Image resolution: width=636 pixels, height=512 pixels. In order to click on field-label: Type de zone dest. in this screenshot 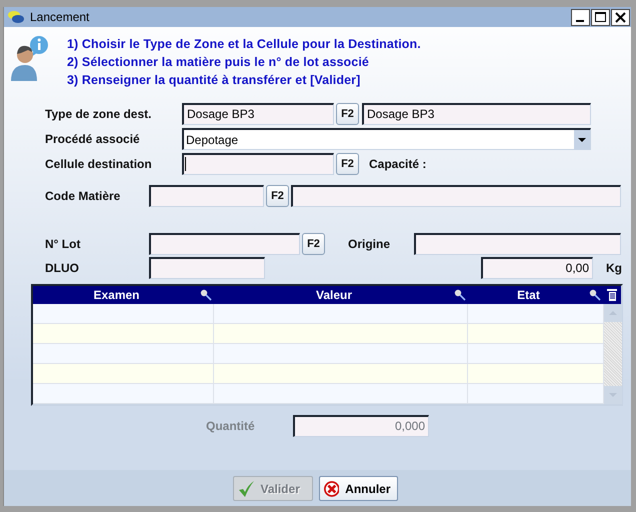, I will do `click(98, 114)`.